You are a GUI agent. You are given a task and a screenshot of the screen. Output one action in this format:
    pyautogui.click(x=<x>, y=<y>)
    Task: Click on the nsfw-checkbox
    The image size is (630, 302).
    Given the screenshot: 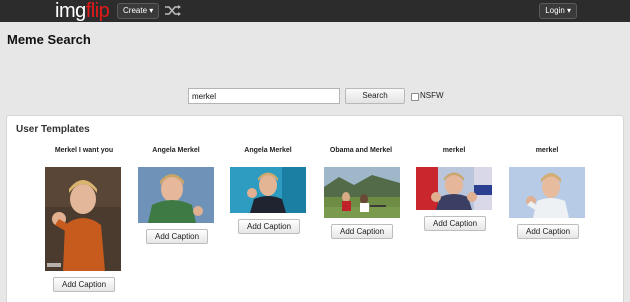 What is the action you would take?
    pyautogui.click(x=415, y=97)
    